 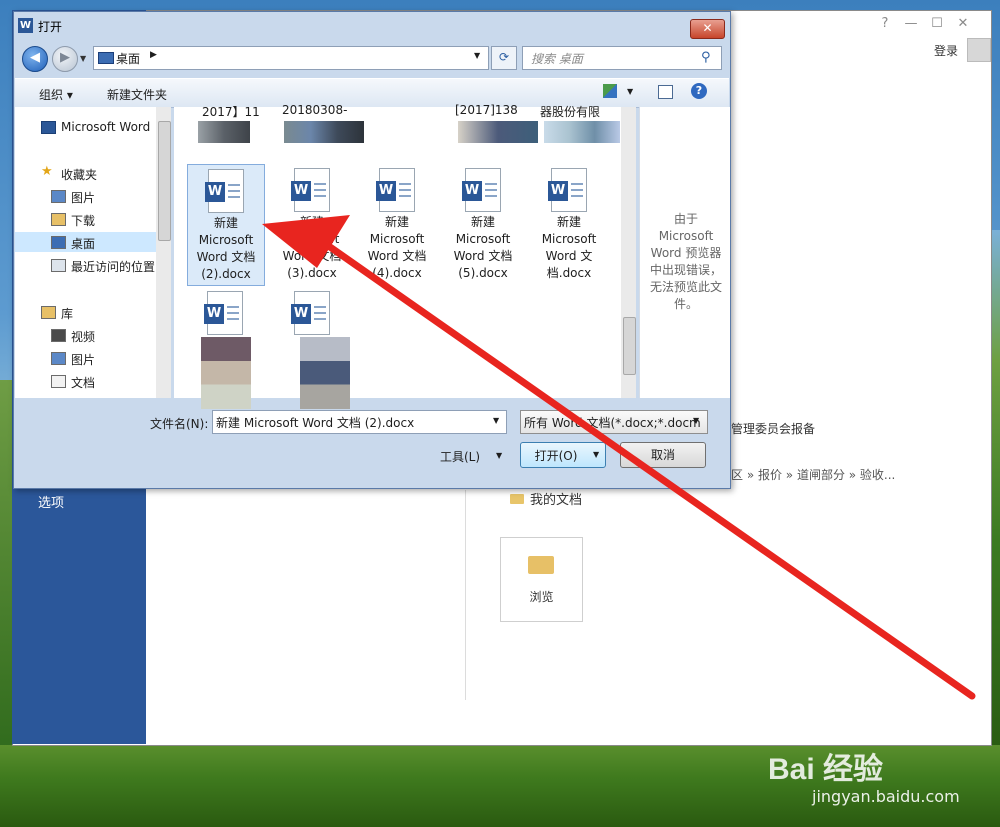 I want to click on baidu-watermark-logo: Bai 经验, so click(x=826, y=769).